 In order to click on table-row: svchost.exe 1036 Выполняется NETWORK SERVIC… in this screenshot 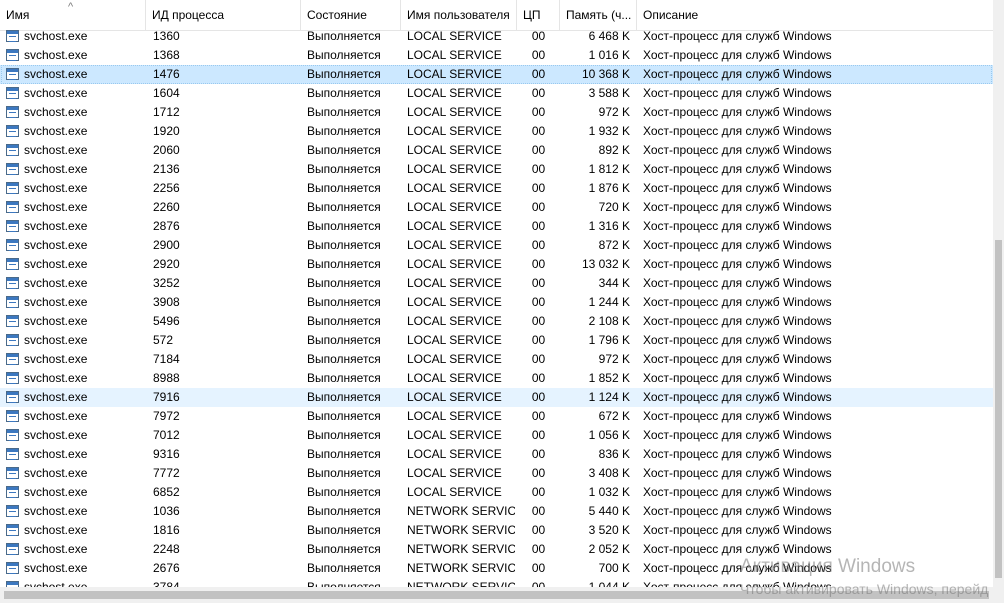, I will do `click(496, 511)`.